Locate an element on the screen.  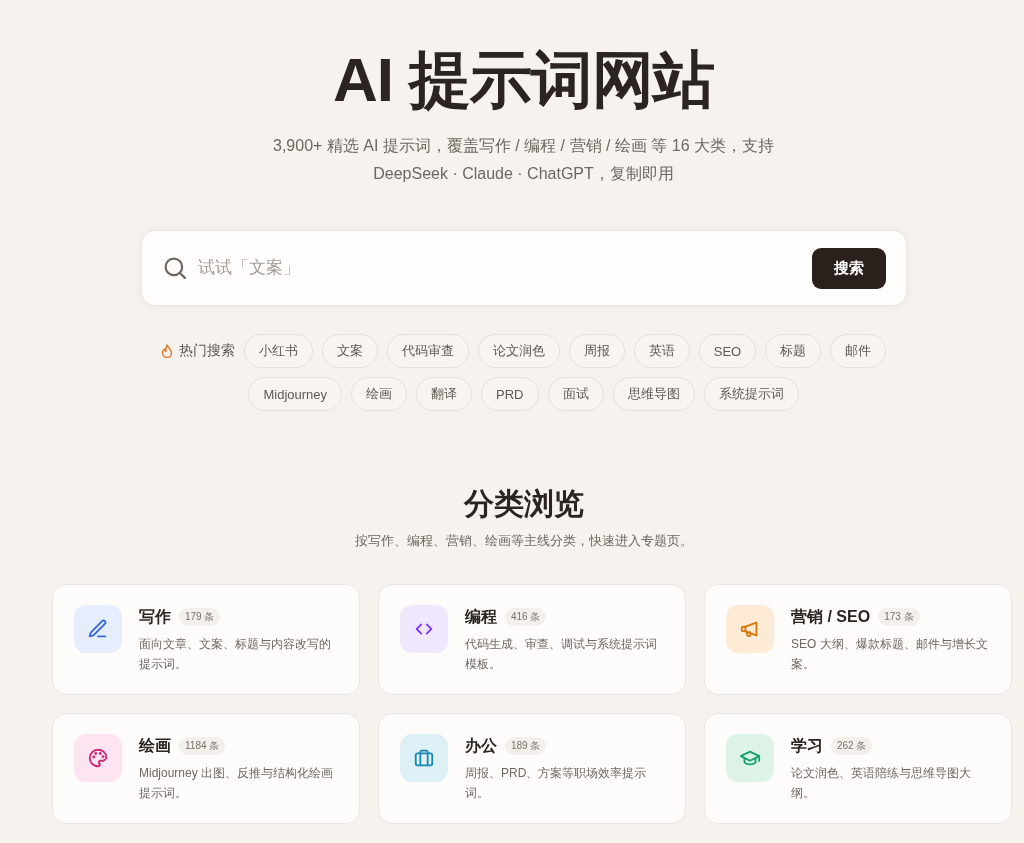
hot-search-chip: 面试 is located at coordinates (575, 394).